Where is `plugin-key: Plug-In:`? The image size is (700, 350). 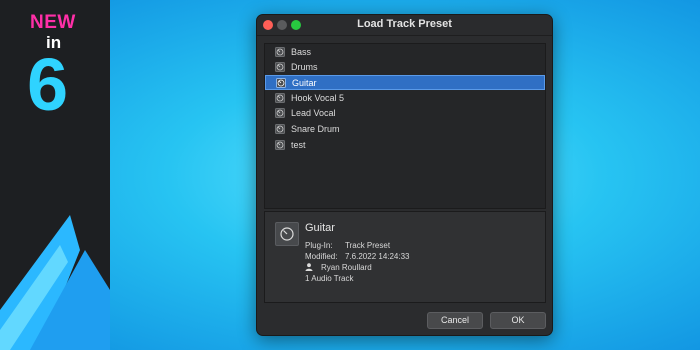
plugin-key: Plug-In: is located at coordinates (319, 245).